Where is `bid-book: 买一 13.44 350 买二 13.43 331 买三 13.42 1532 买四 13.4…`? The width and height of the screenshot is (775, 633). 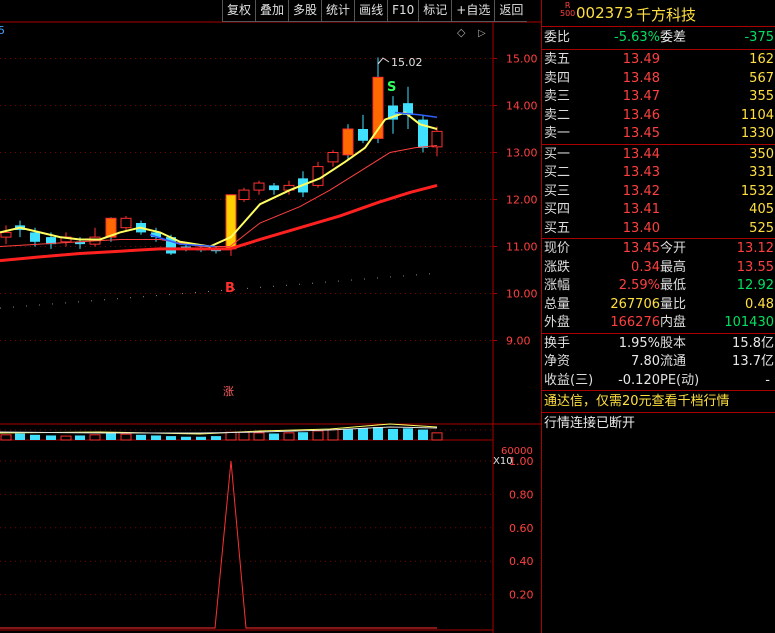
bid-book: 买一 13.44 350 买二 13.43 331 买三 13.42 1532 买四 13.4… is located at coordinates (658, 192).